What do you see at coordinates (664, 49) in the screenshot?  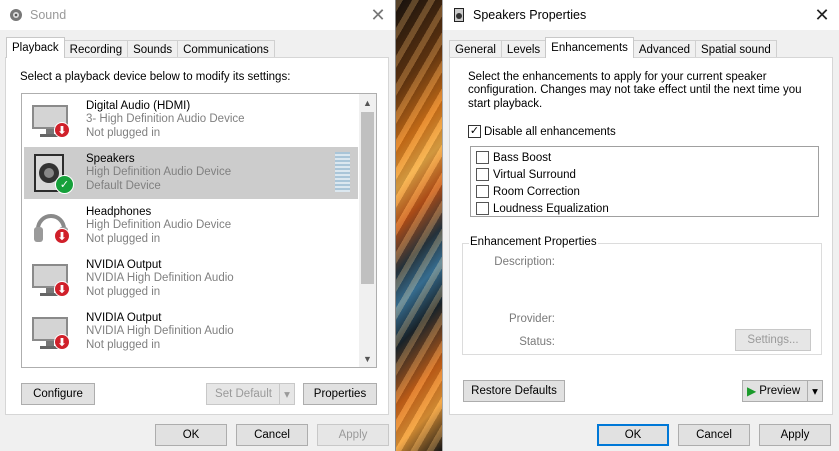 I see `tab-advanced: Advanced` at bounding box center [664, 49].